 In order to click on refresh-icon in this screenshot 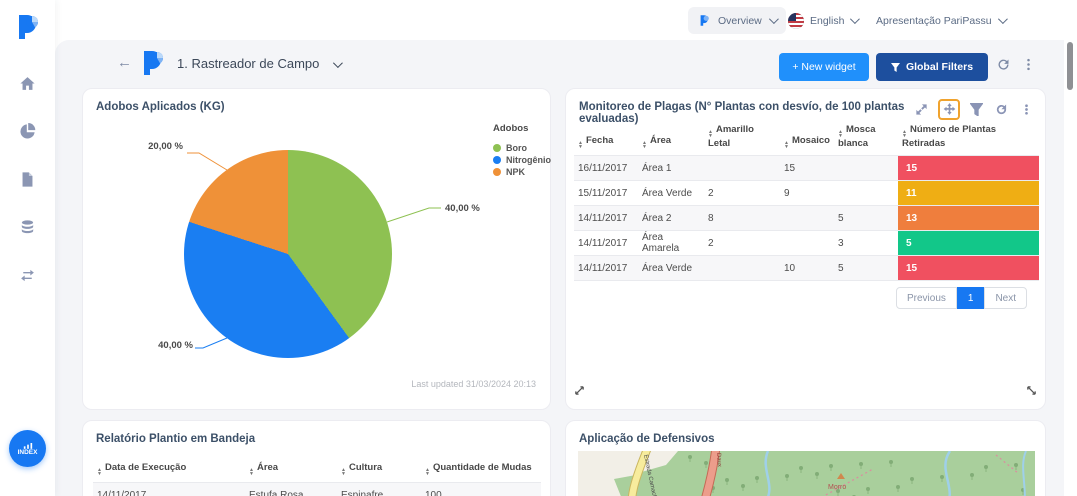, I will do `click(1001, 109)`.